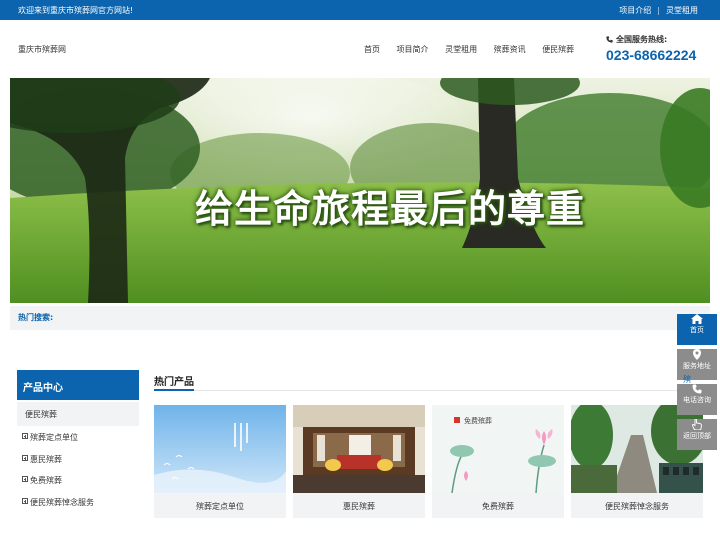 The image size is (720, 540). I want to click on hidden-text-fragment: 殡, so click(687, 379).